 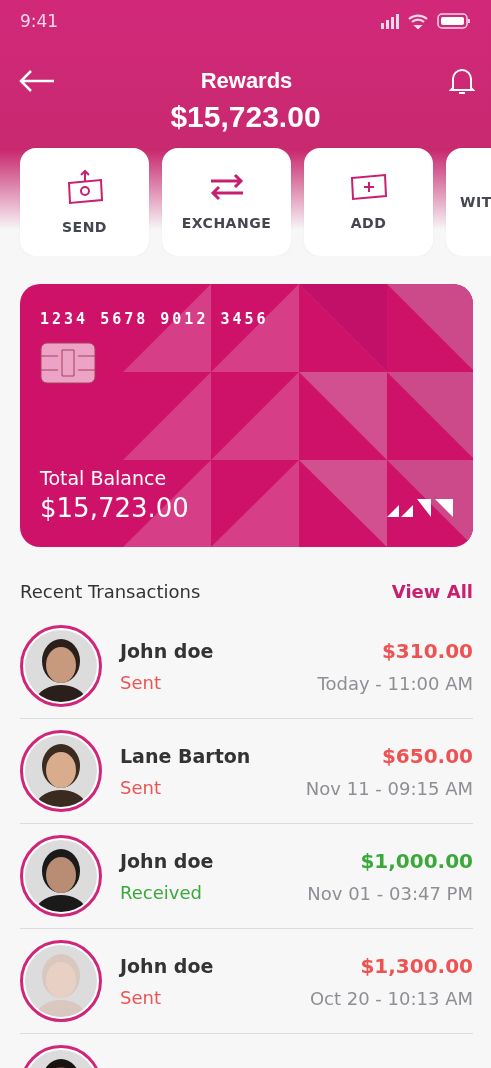 I want to click on battery-icon, so click(x=454, y=21).